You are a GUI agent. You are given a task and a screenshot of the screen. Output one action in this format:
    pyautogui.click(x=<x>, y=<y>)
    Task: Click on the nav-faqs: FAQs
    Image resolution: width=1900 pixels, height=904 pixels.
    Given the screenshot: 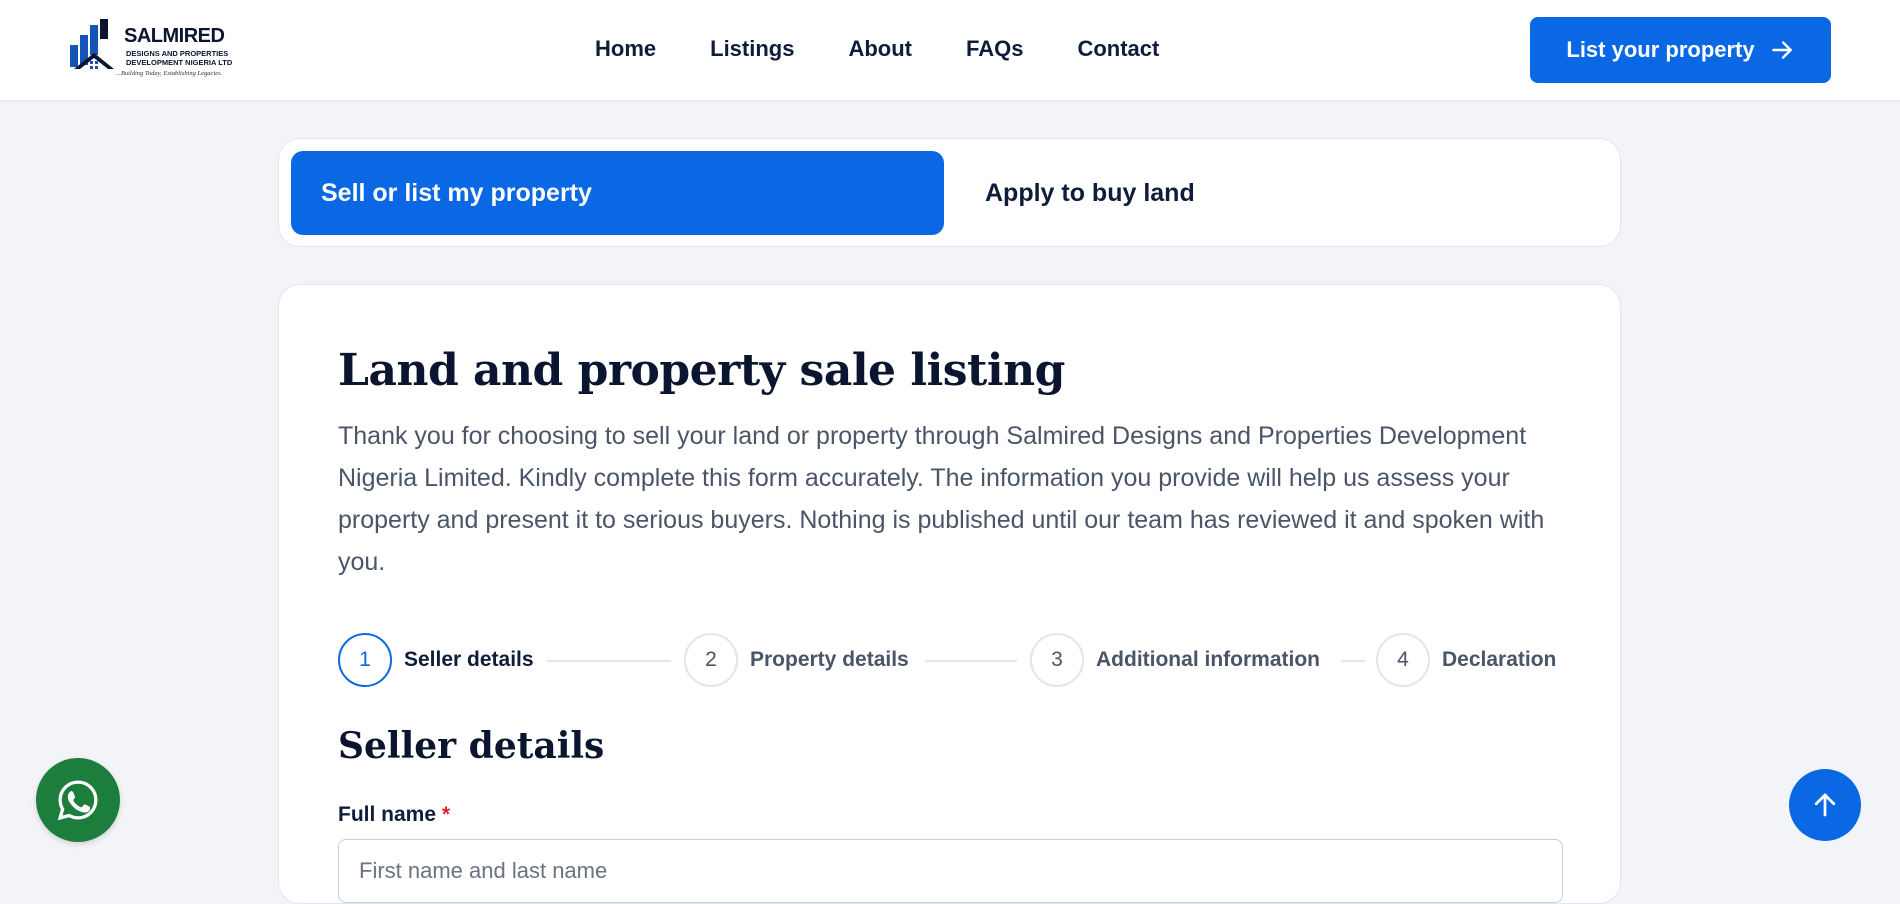 What is the action you would take?
    pyautogui.click(x=994, y=49)
    